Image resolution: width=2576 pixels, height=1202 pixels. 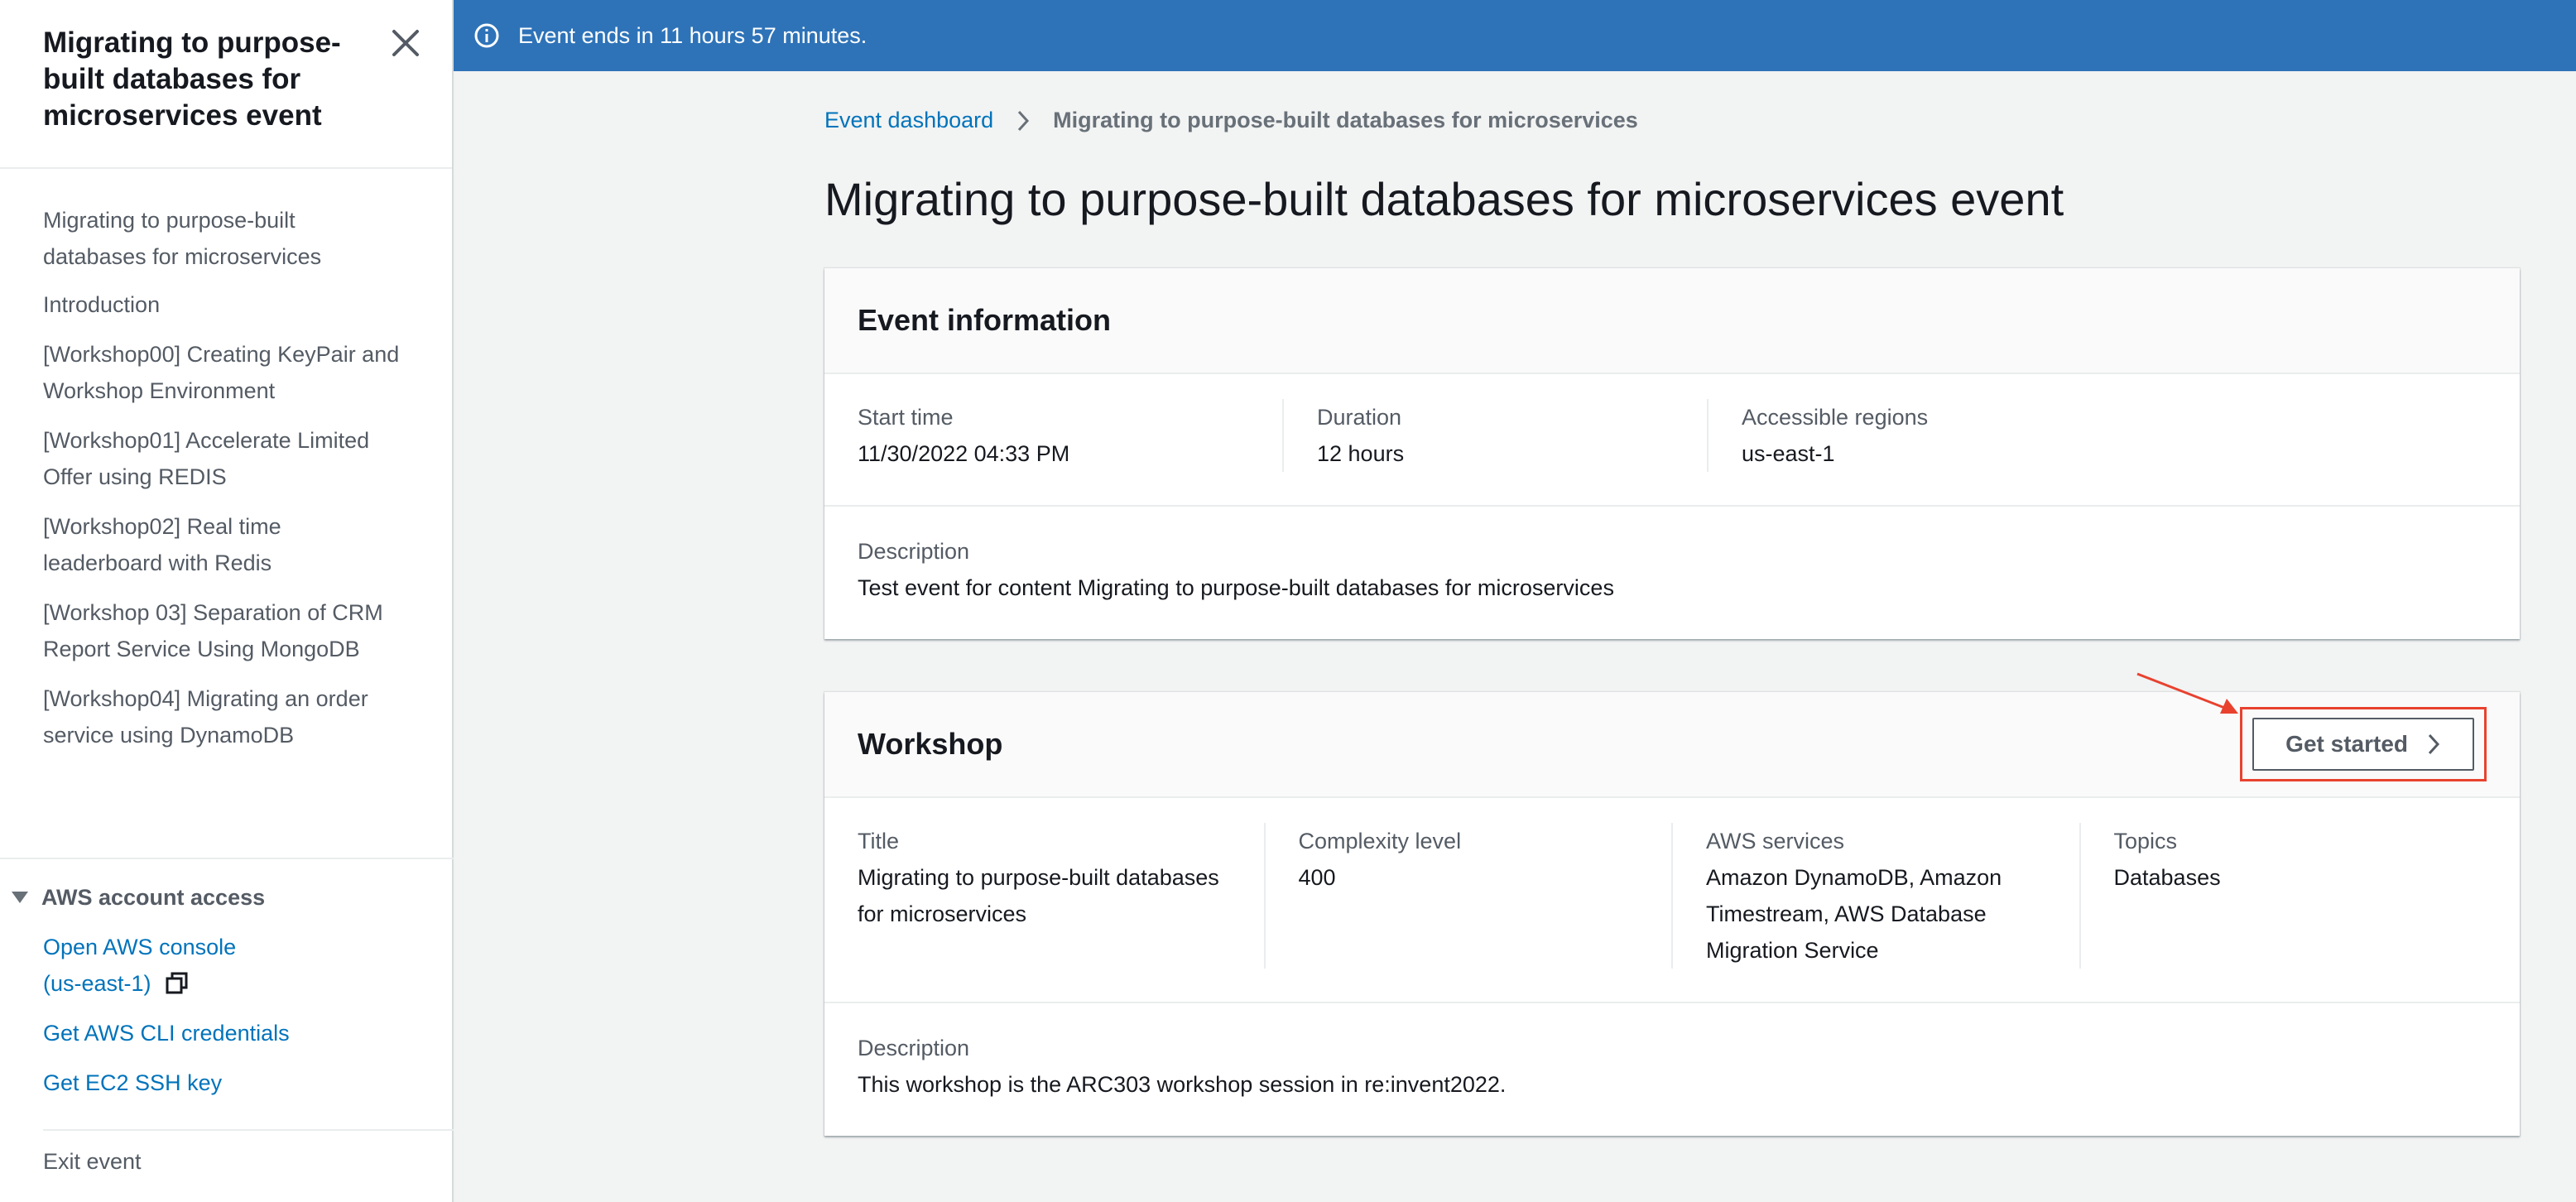 I want to click on external-link-icon, so click(x=177, y=983).